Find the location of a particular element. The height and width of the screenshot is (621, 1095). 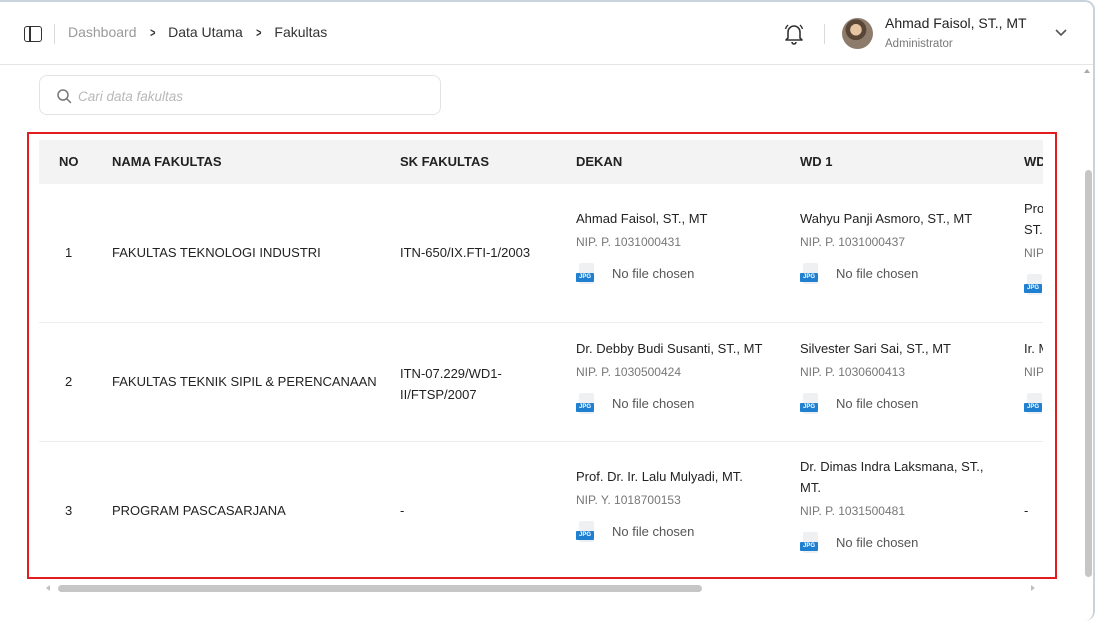

vertical-scrollbar is located at coordinates (1088, 373).